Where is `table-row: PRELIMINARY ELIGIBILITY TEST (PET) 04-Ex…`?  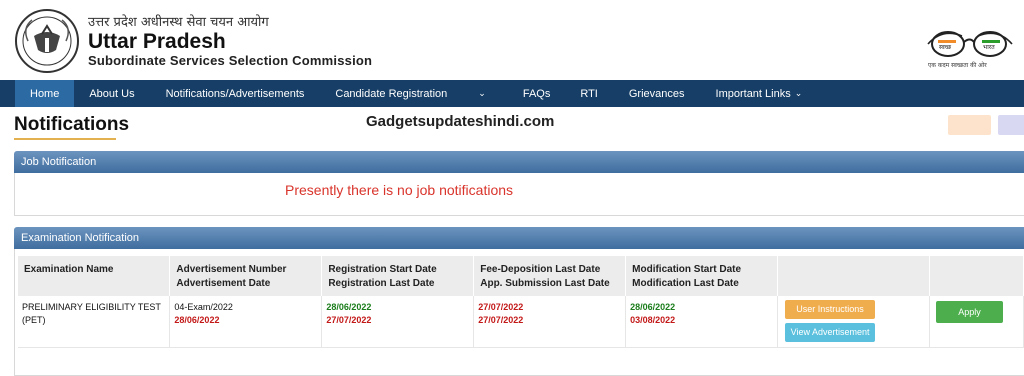
table-row: PRELIMINARY ELIGIBILITY TEST (PET) 04-Ex… is located at coordinates (521, 322).